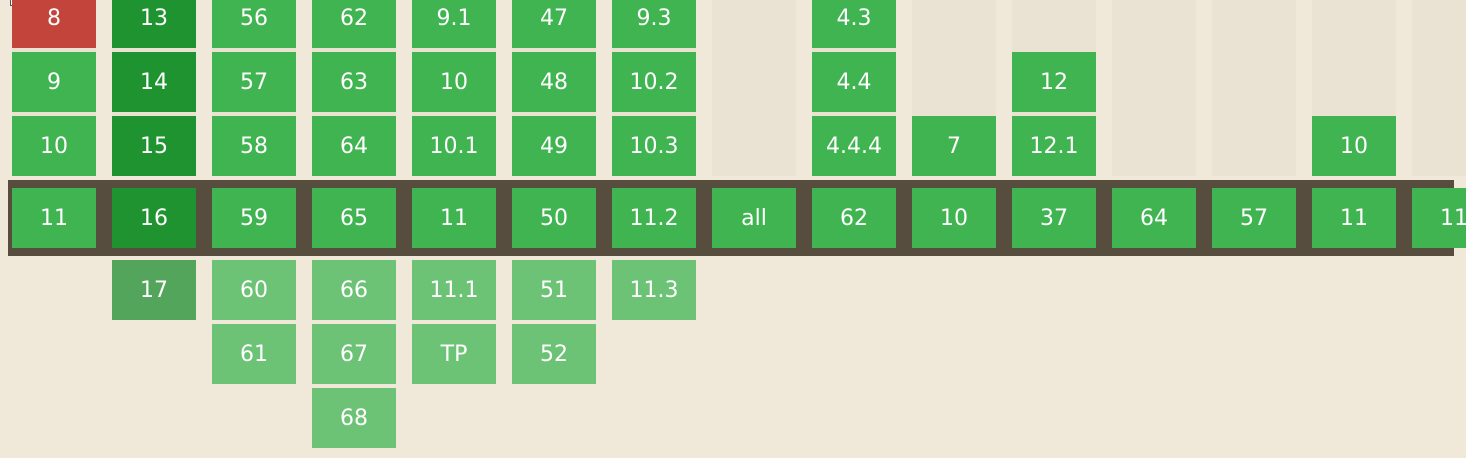 The image size is (1466, 458). Describe the element at coordinates (1054, 146) in the screenshot. I see `version-cell-past: 12.1` at that location.